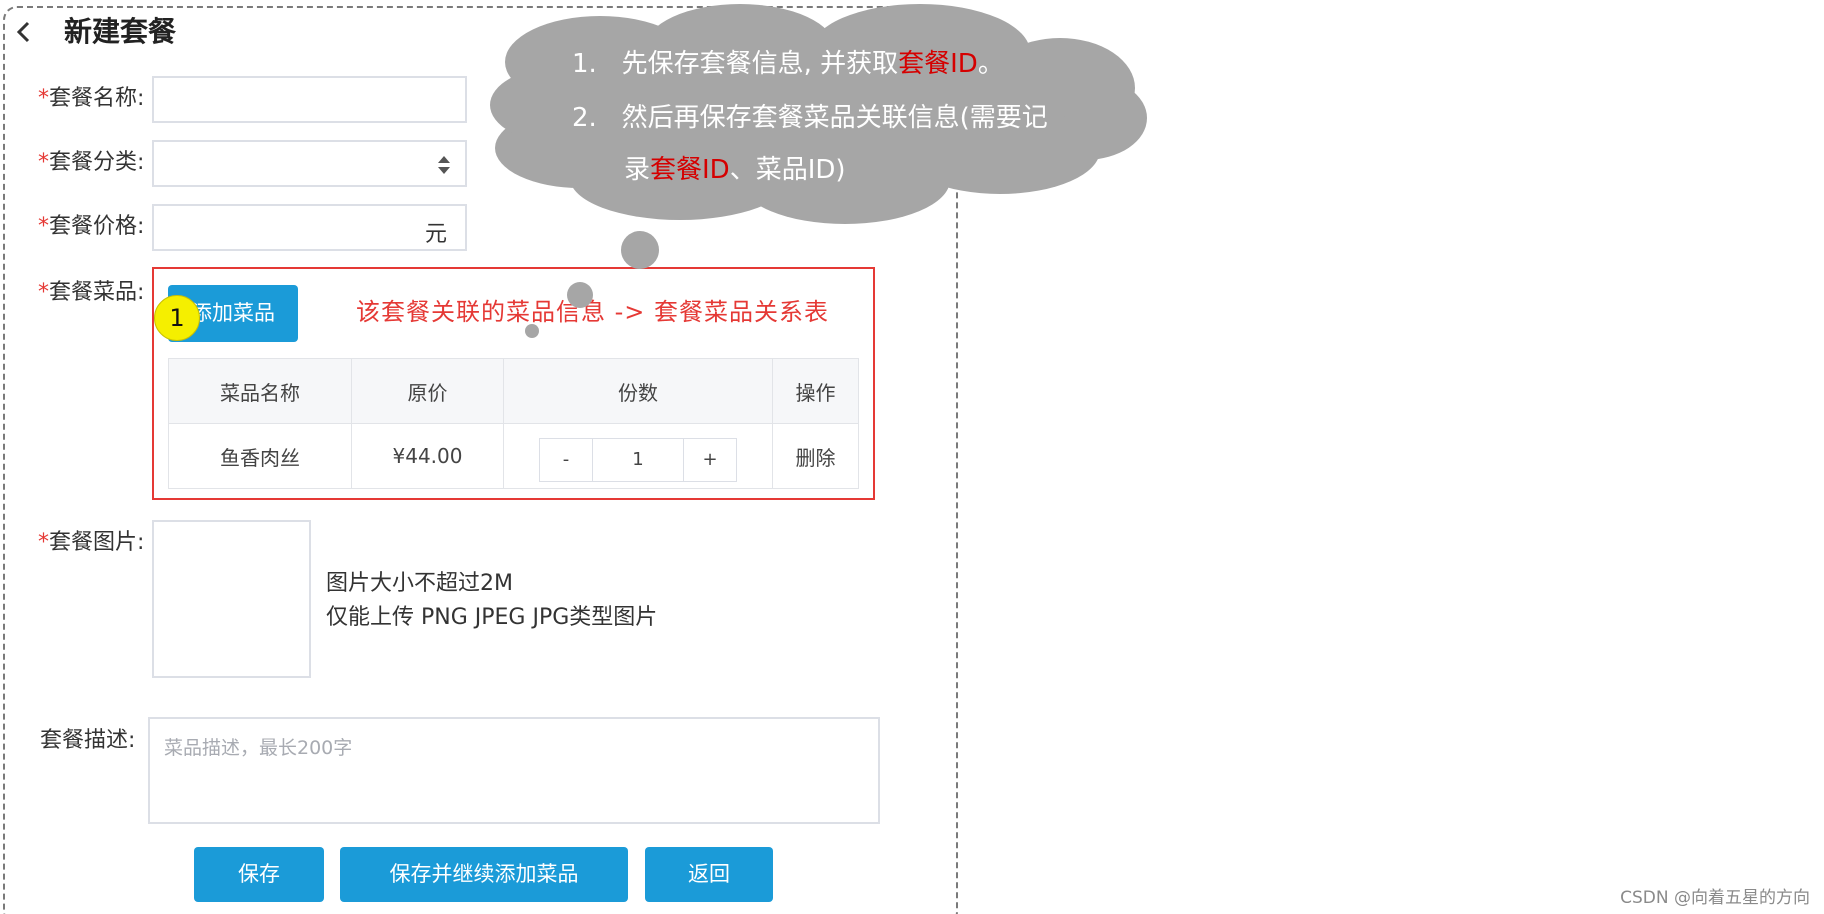 The image size is (1824, 914). I want to click on qty-increment-button: +, so click(710, 460).